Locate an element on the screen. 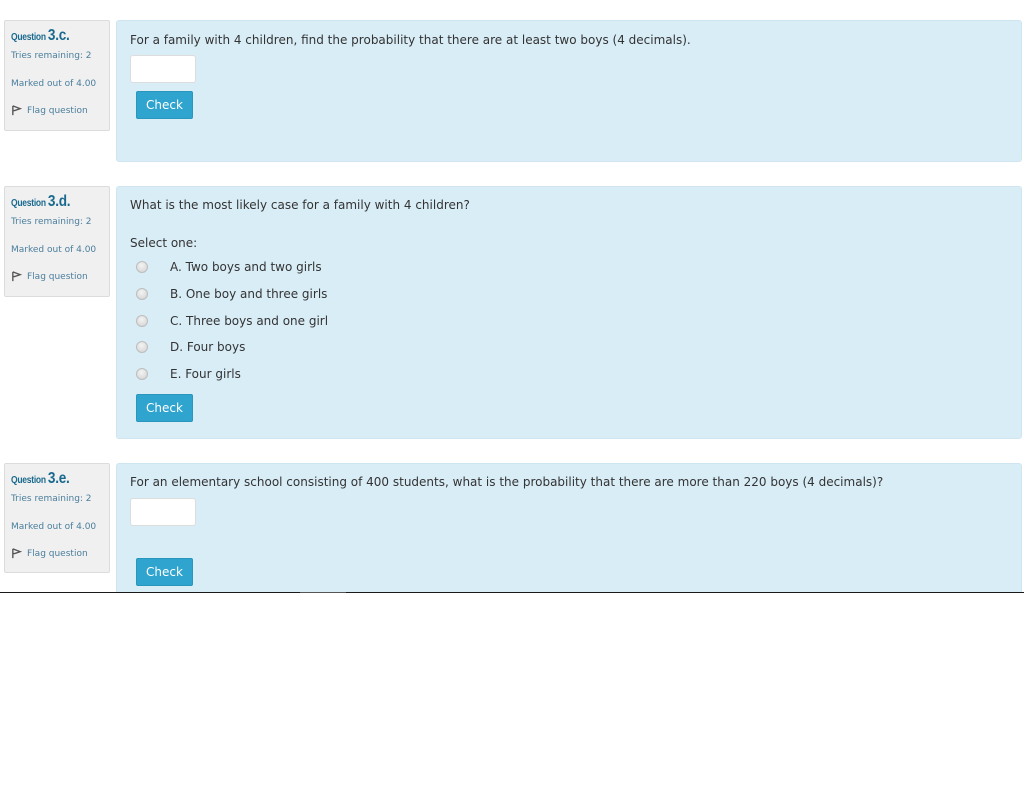 This screenshot has width=1024, height=797. scrollbar-thumb is located at coordinates (323, 592).